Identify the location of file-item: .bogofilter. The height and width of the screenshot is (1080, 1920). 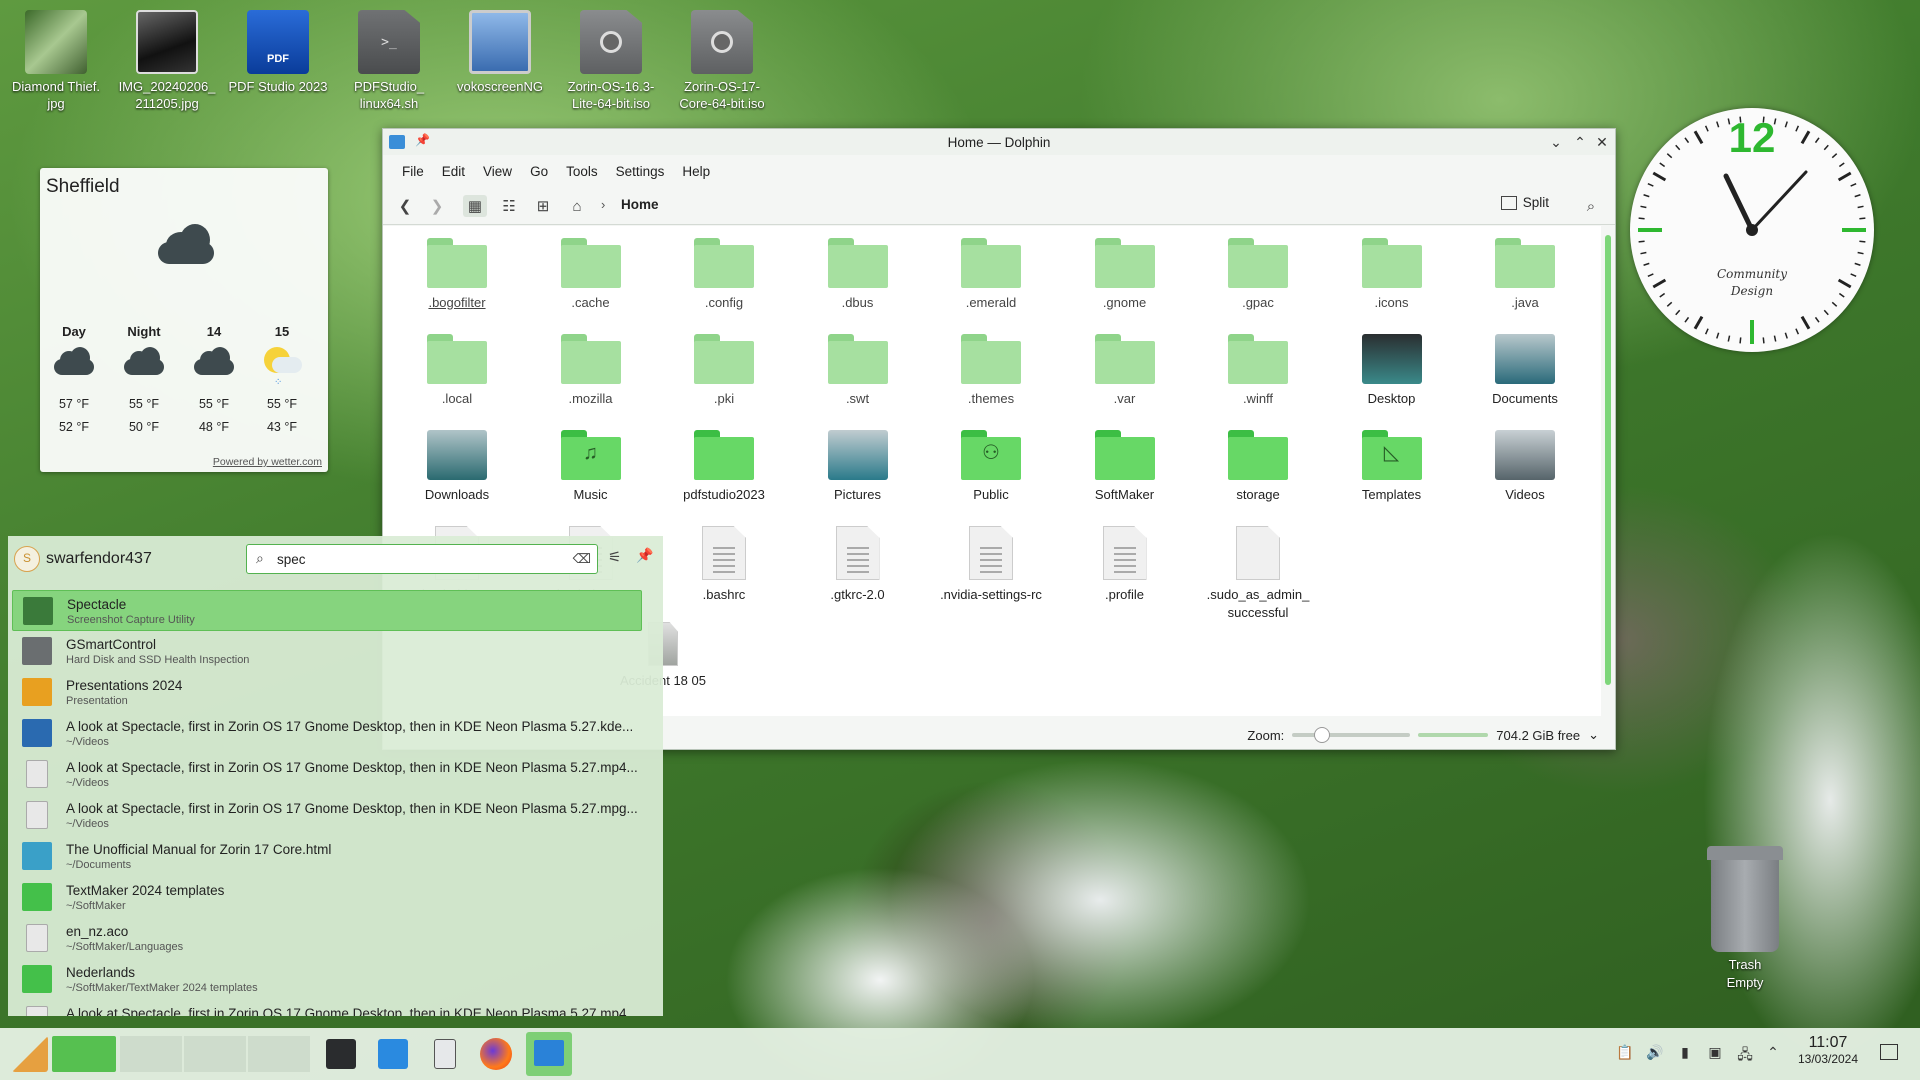
(457, 275).